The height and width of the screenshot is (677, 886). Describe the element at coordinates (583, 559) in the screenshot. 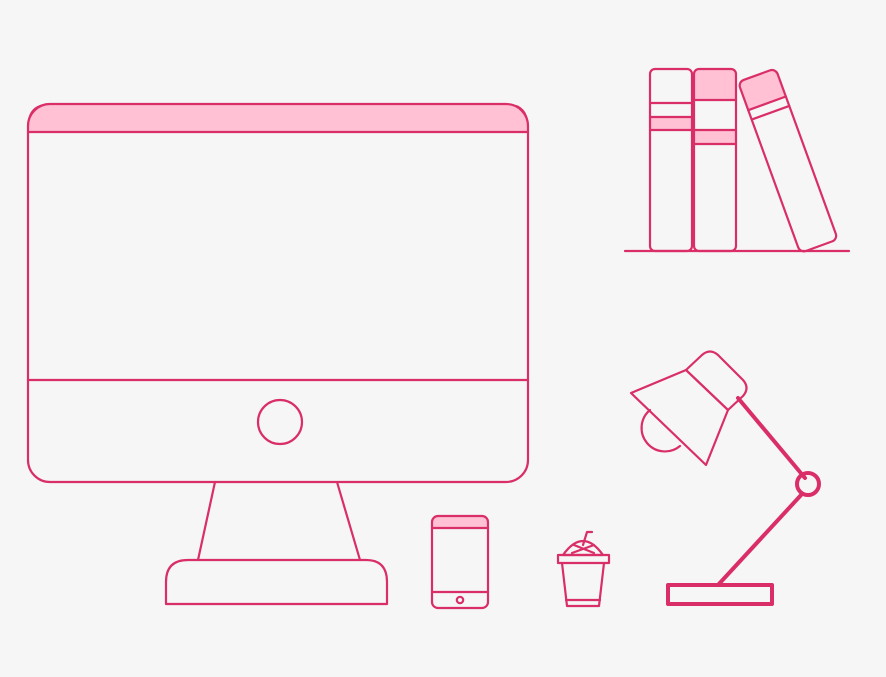

I see `cup-rim` at that location.